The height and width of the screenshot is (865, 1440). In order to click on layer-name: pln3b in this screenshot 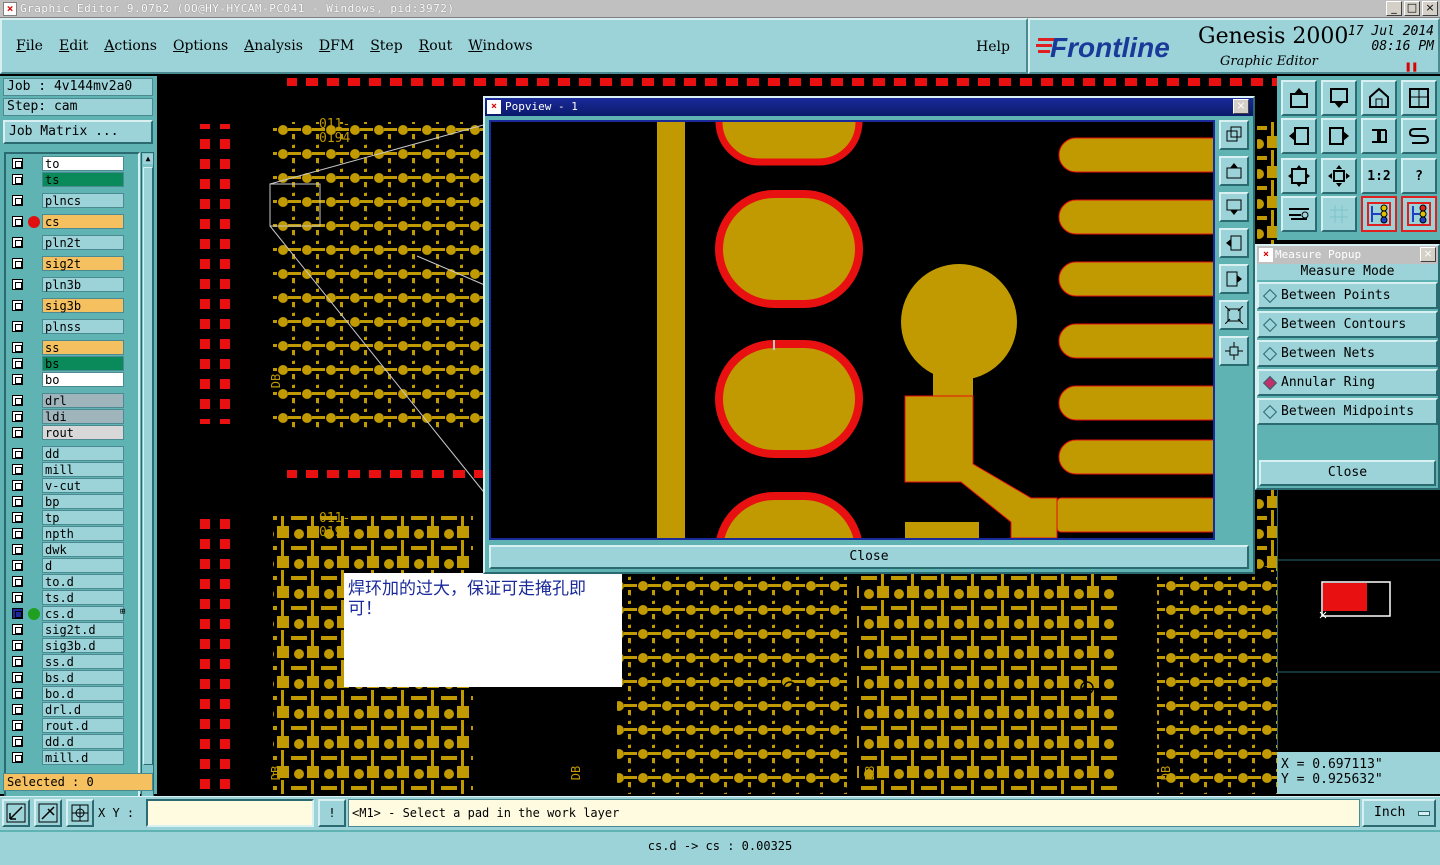, I will do `click(83, 284)`.